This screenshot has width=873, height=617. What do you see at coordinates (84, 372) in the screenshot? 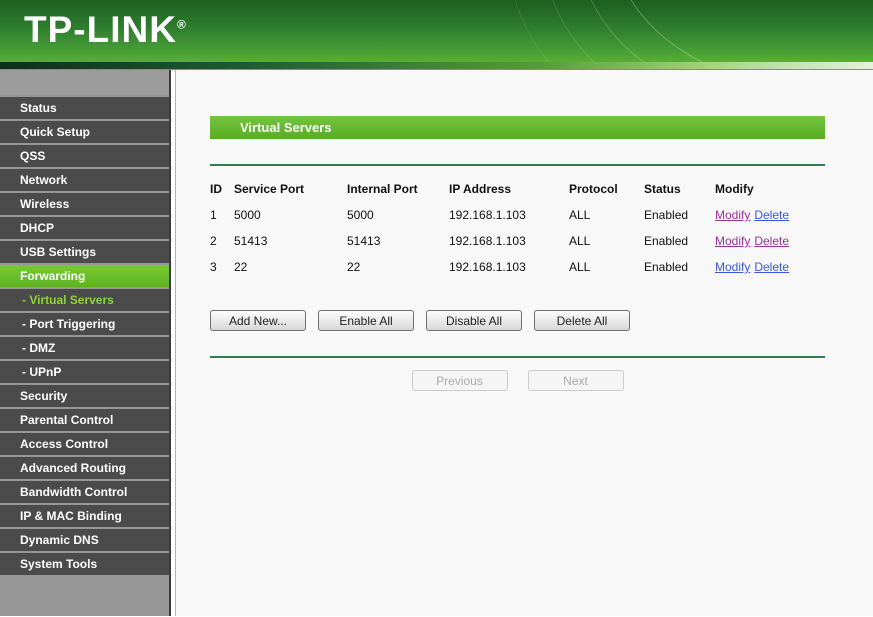
I see `sidebar-item-upnp: - UPnP` at bounding box center [84, 372].